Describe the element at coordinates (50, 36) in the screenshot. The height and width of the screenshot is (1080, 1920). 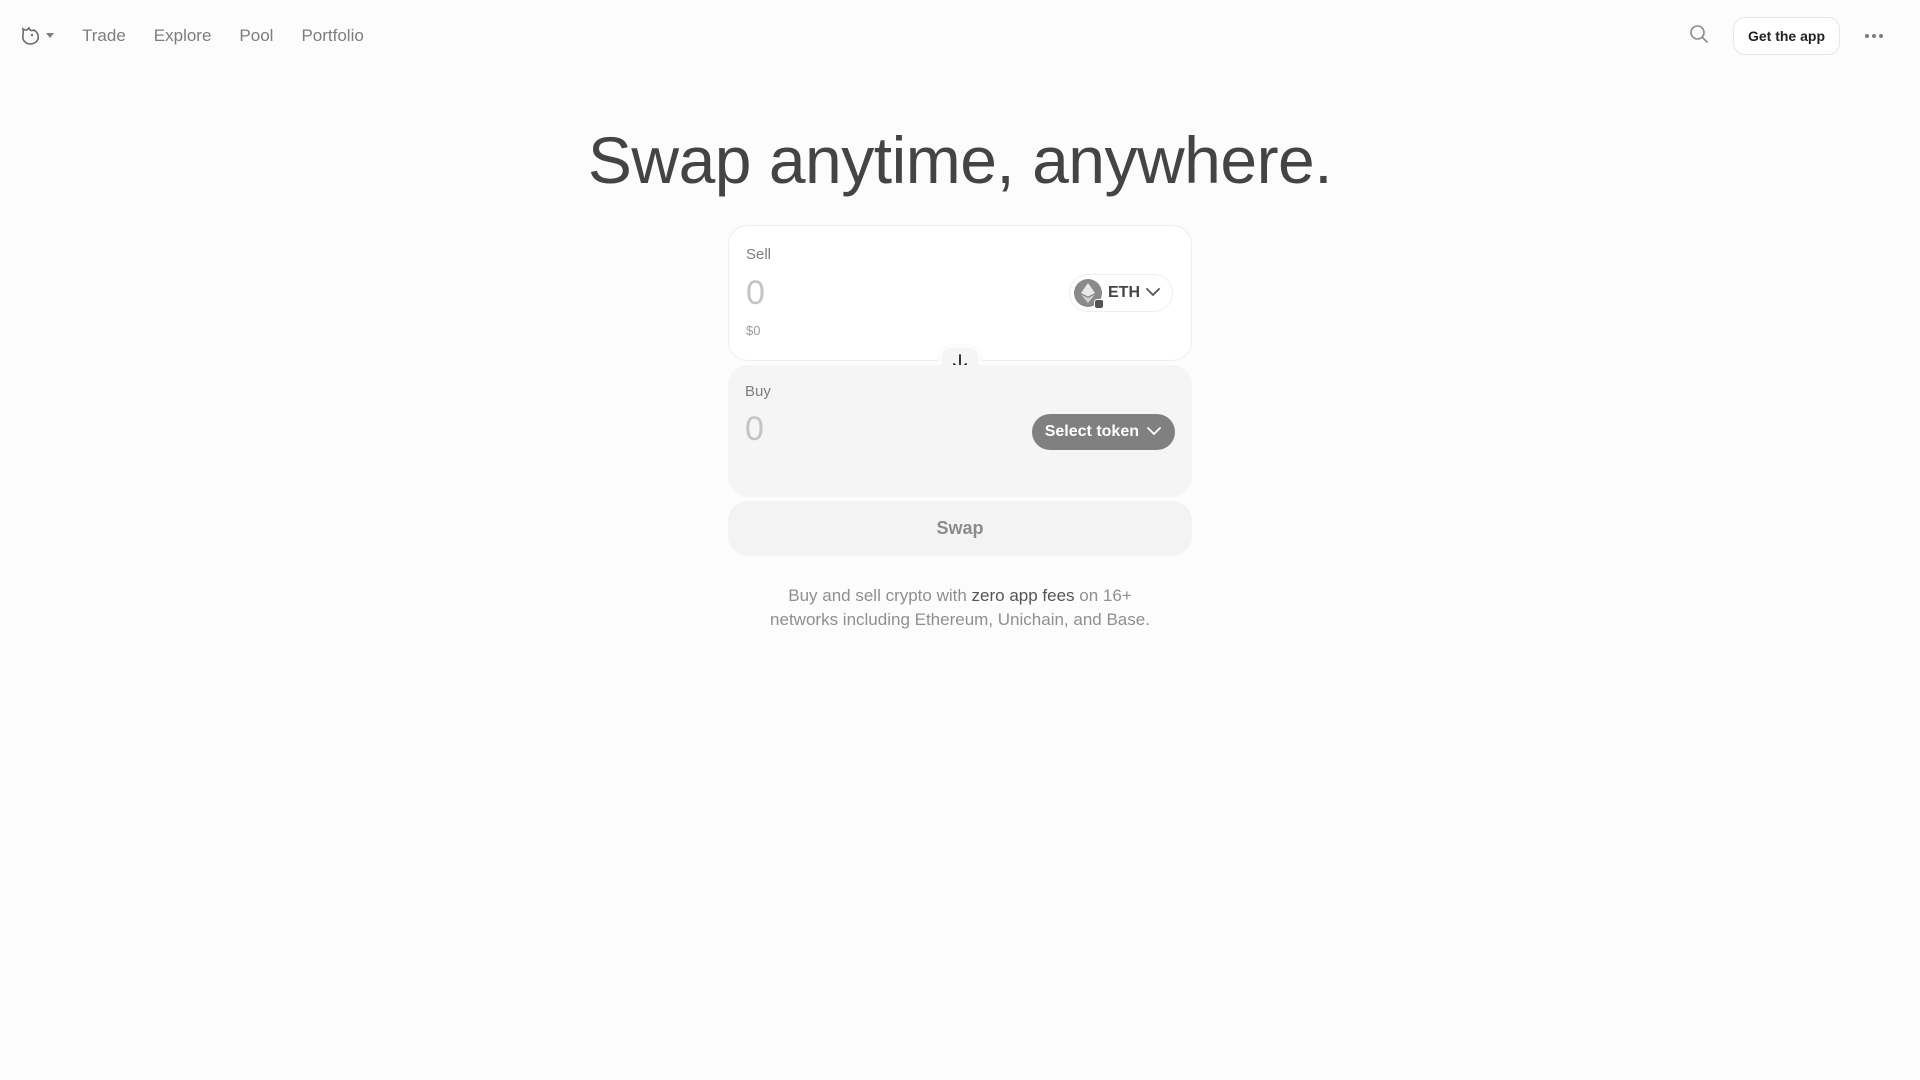
I see `caret-down-icon` at that location.